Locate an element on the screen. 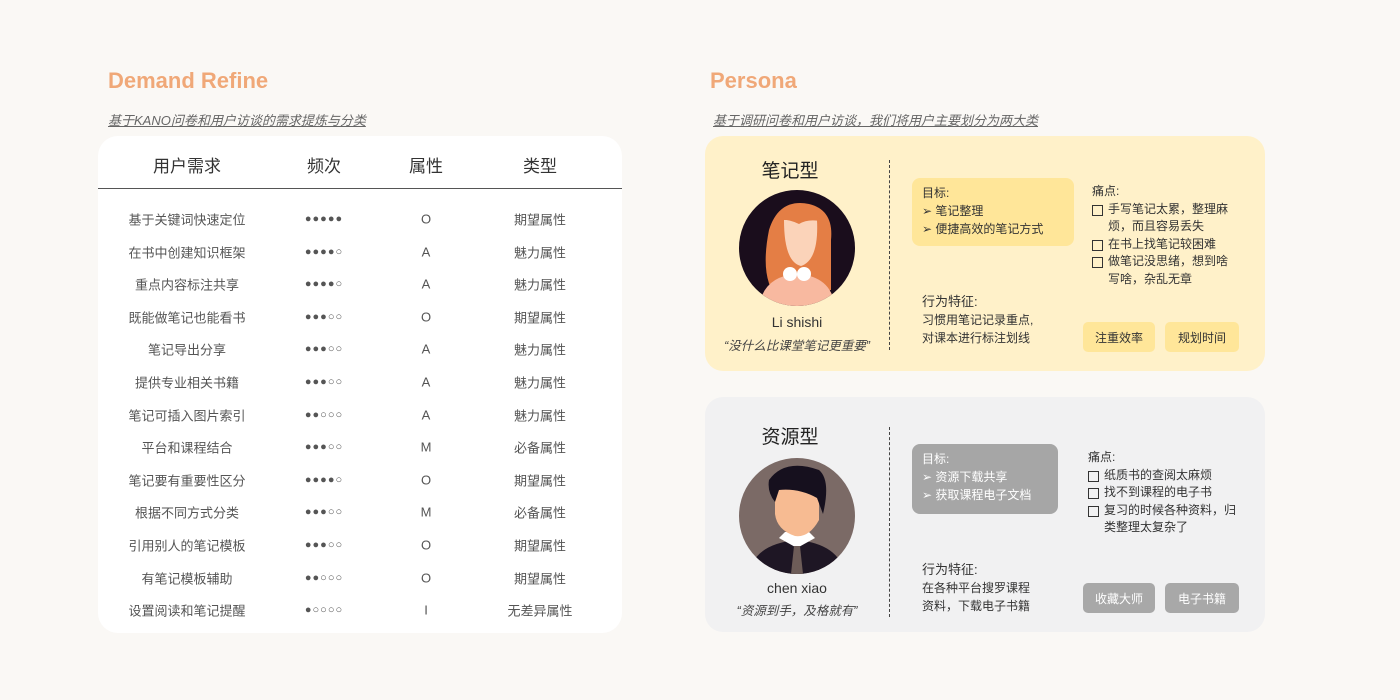  table-cell-need: 在书中创建知识框架 is located at coordinates (187, 253).